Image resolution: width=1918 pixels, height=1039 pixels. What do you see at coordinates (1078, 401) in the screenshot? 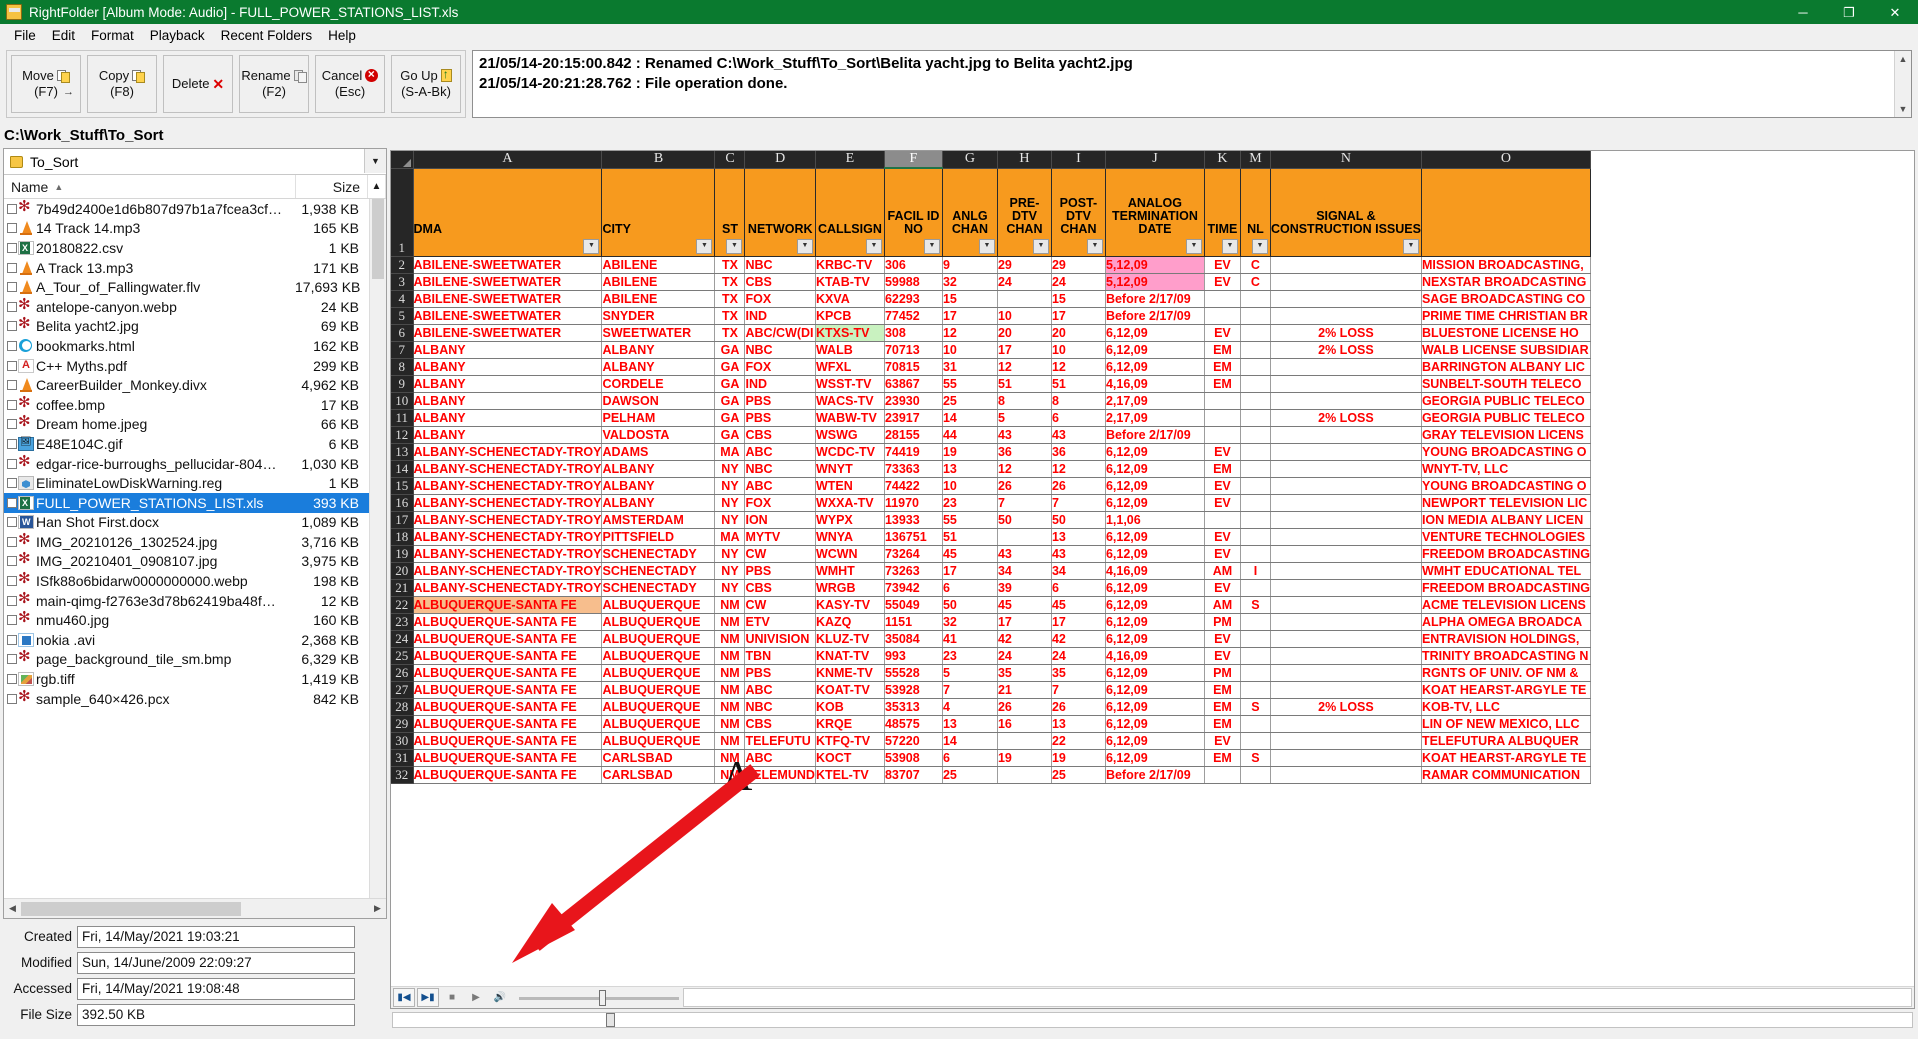
I see `spreadsheet-cell: 8` at bounding box center [1078, 401].